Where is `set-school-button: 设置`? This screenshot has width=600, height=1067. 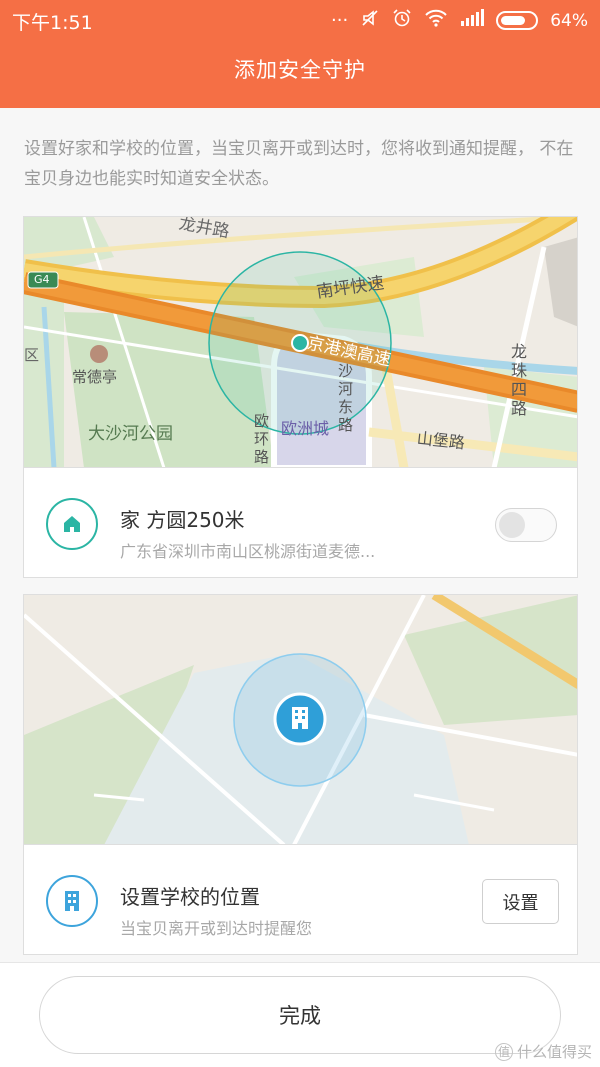 set-school-button: 设置 is located at coordinates (520, 901).